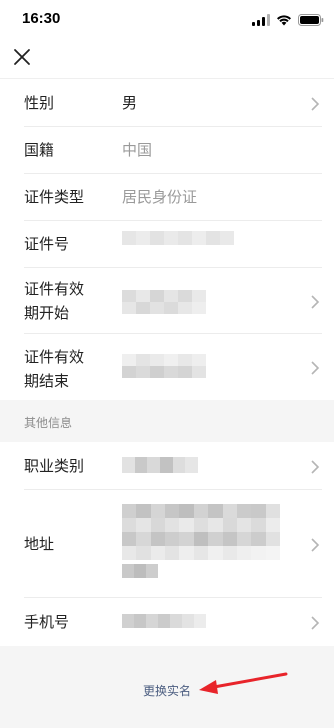 Image resolution: width=334 pixels, height=728 pixels. I want to click on row-value: 居民身份证, so click(160, 197).